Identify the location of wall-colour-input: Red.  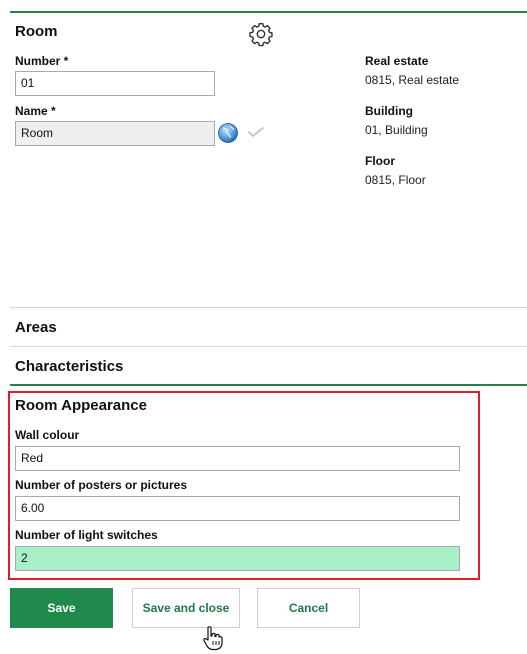
(237, 458).